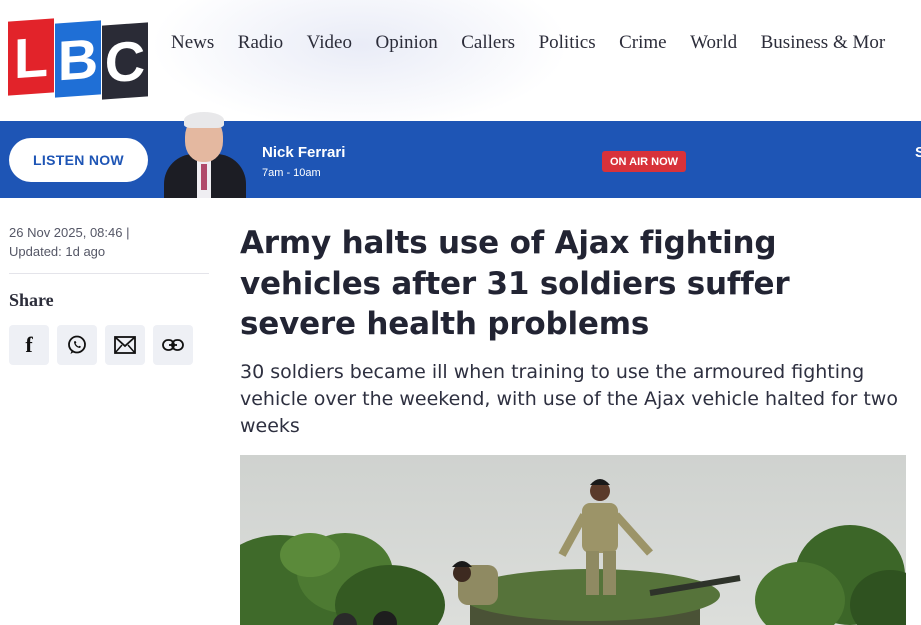 The height and width of the screenshot is (625, 921). Describe the element at coordinates (713, 43) in the screenshot. I see `nav-item-world: World` at that location.